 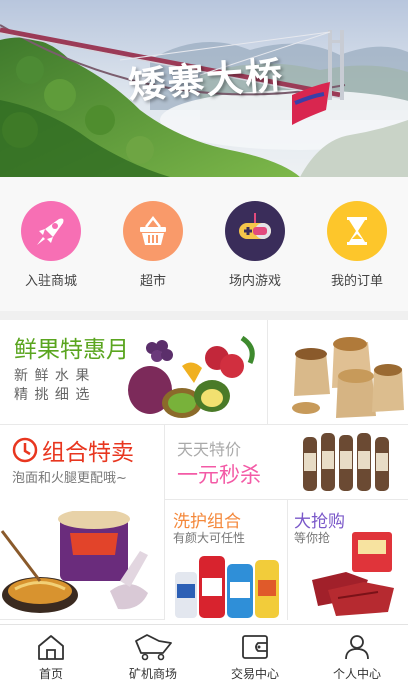 I want to click on wallet-icon, so click(x=255, y=647).